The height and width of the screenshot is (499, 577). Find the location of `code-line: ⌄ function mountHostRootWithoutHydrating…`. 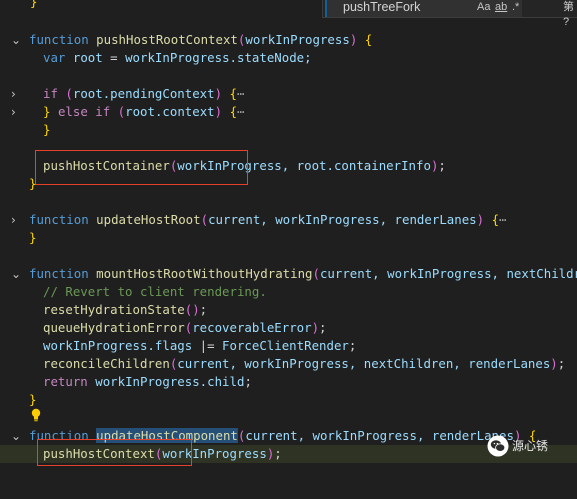

code-line: ⌄ function mountHostRootWithoutHydrating… is located at coordinates (288, 274).